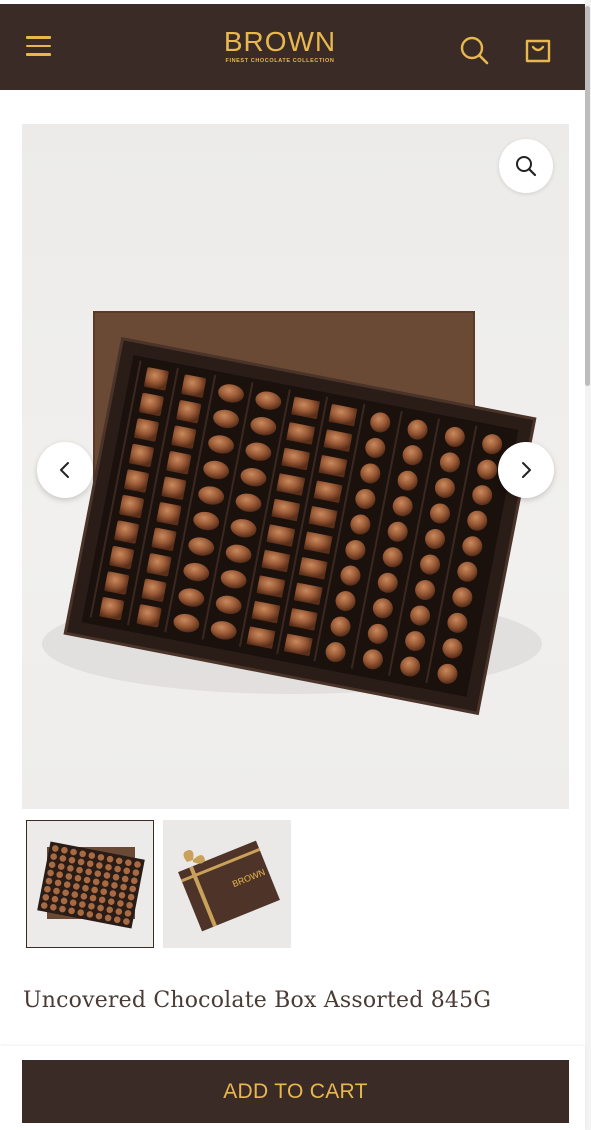 The width and height of the screenshot is (591, 1130). I want to click on scrollbar-thumb, so click(587, 196).